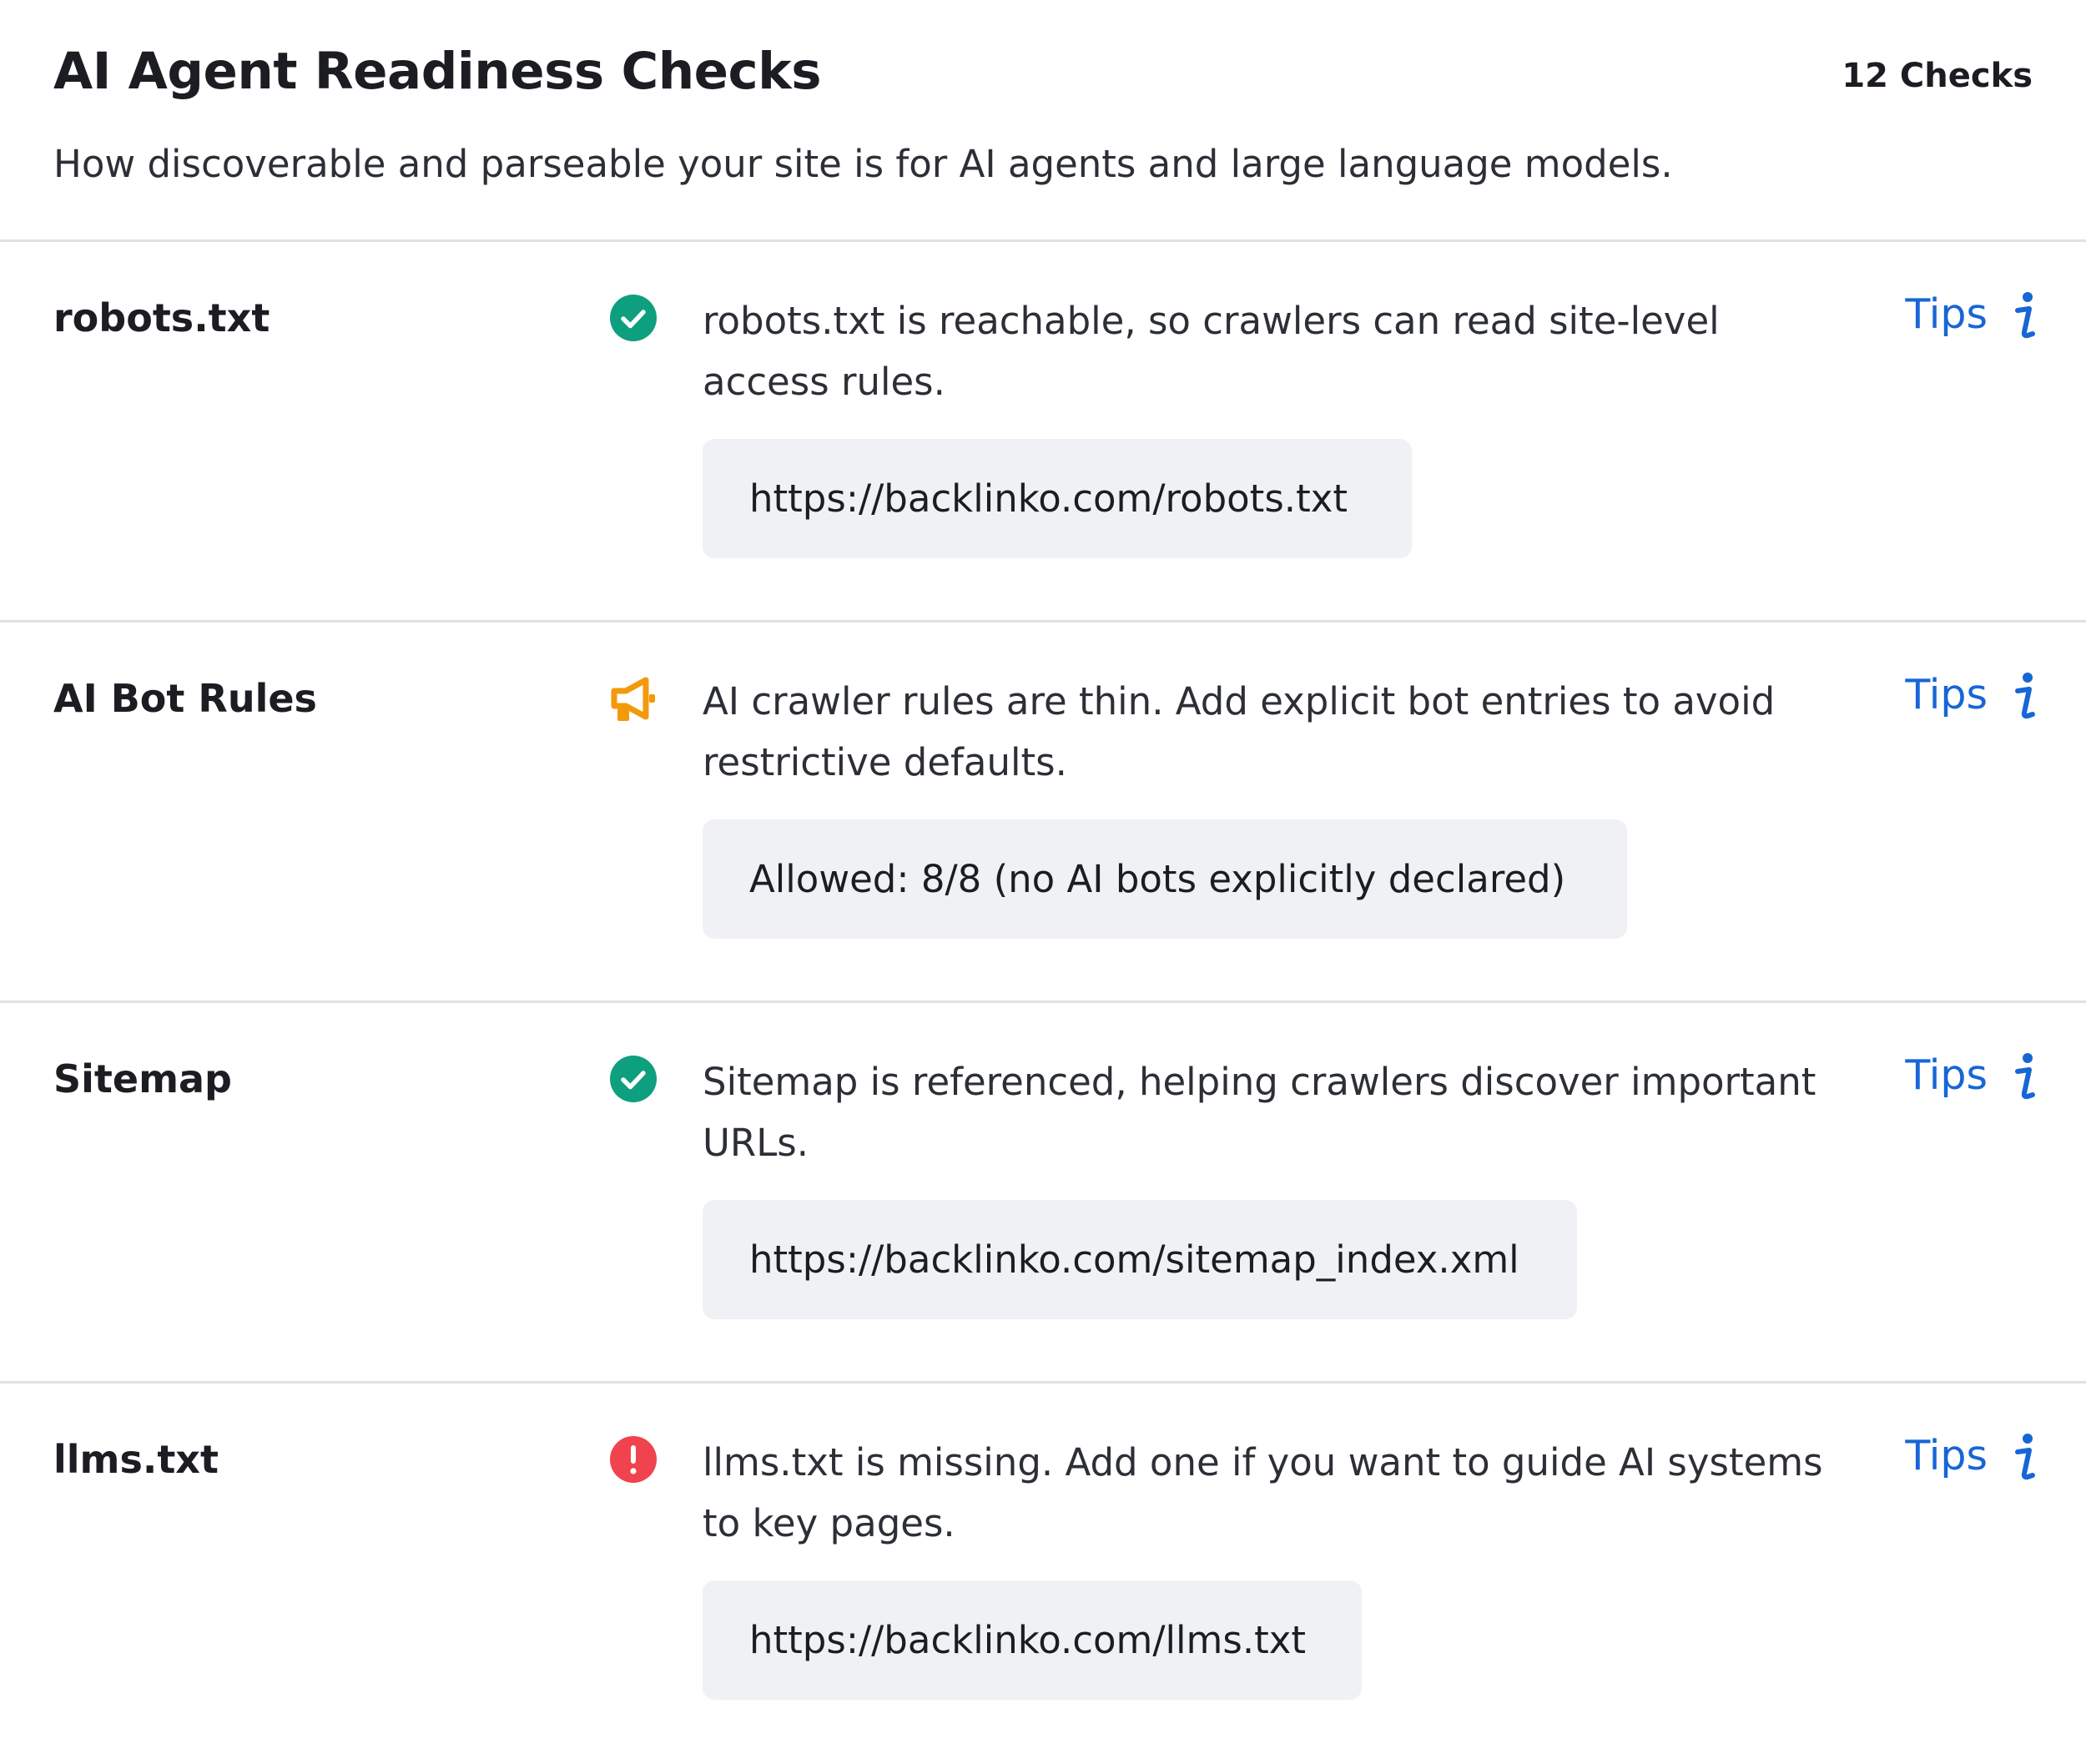  What do you see at coordinates (142, 1078) in the screenshot?
I see `check-name: Sitemap` at bounding box center [142, 1078].